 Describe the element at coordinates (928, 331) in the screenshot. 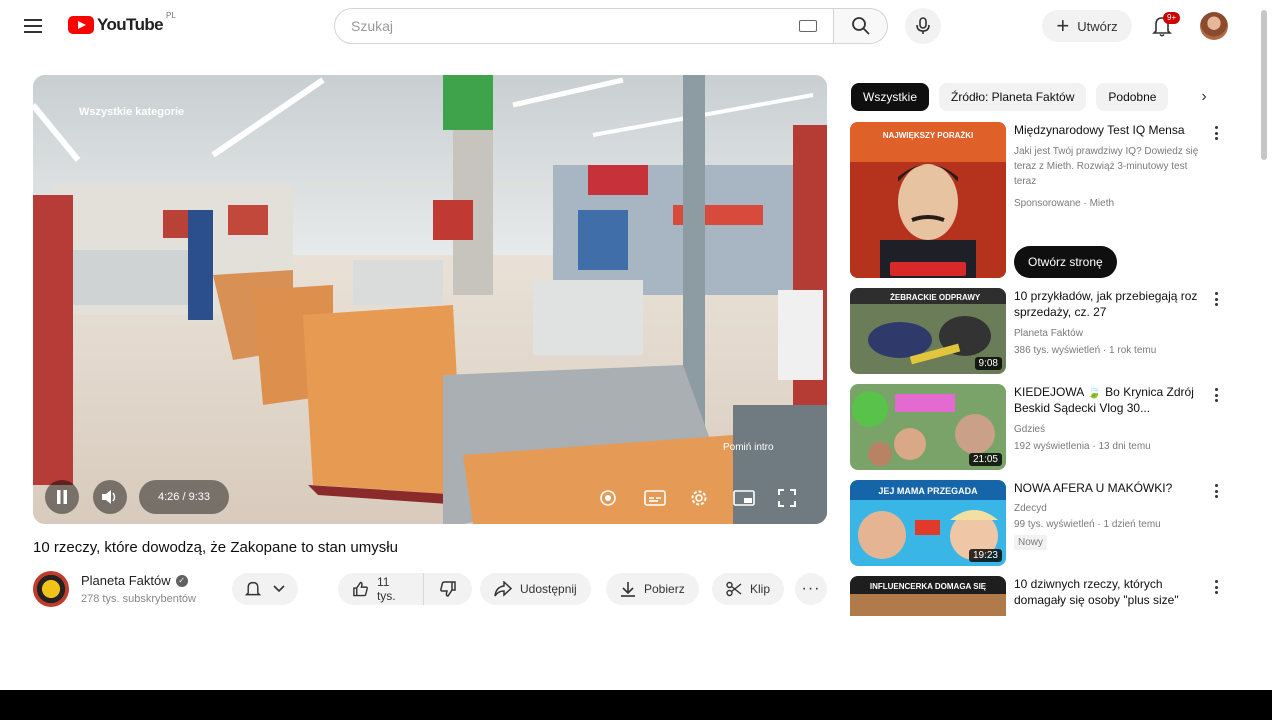

I see `rec-thumbnail: ŻEBRACKIE ODPRAWY 9:08` at that location.